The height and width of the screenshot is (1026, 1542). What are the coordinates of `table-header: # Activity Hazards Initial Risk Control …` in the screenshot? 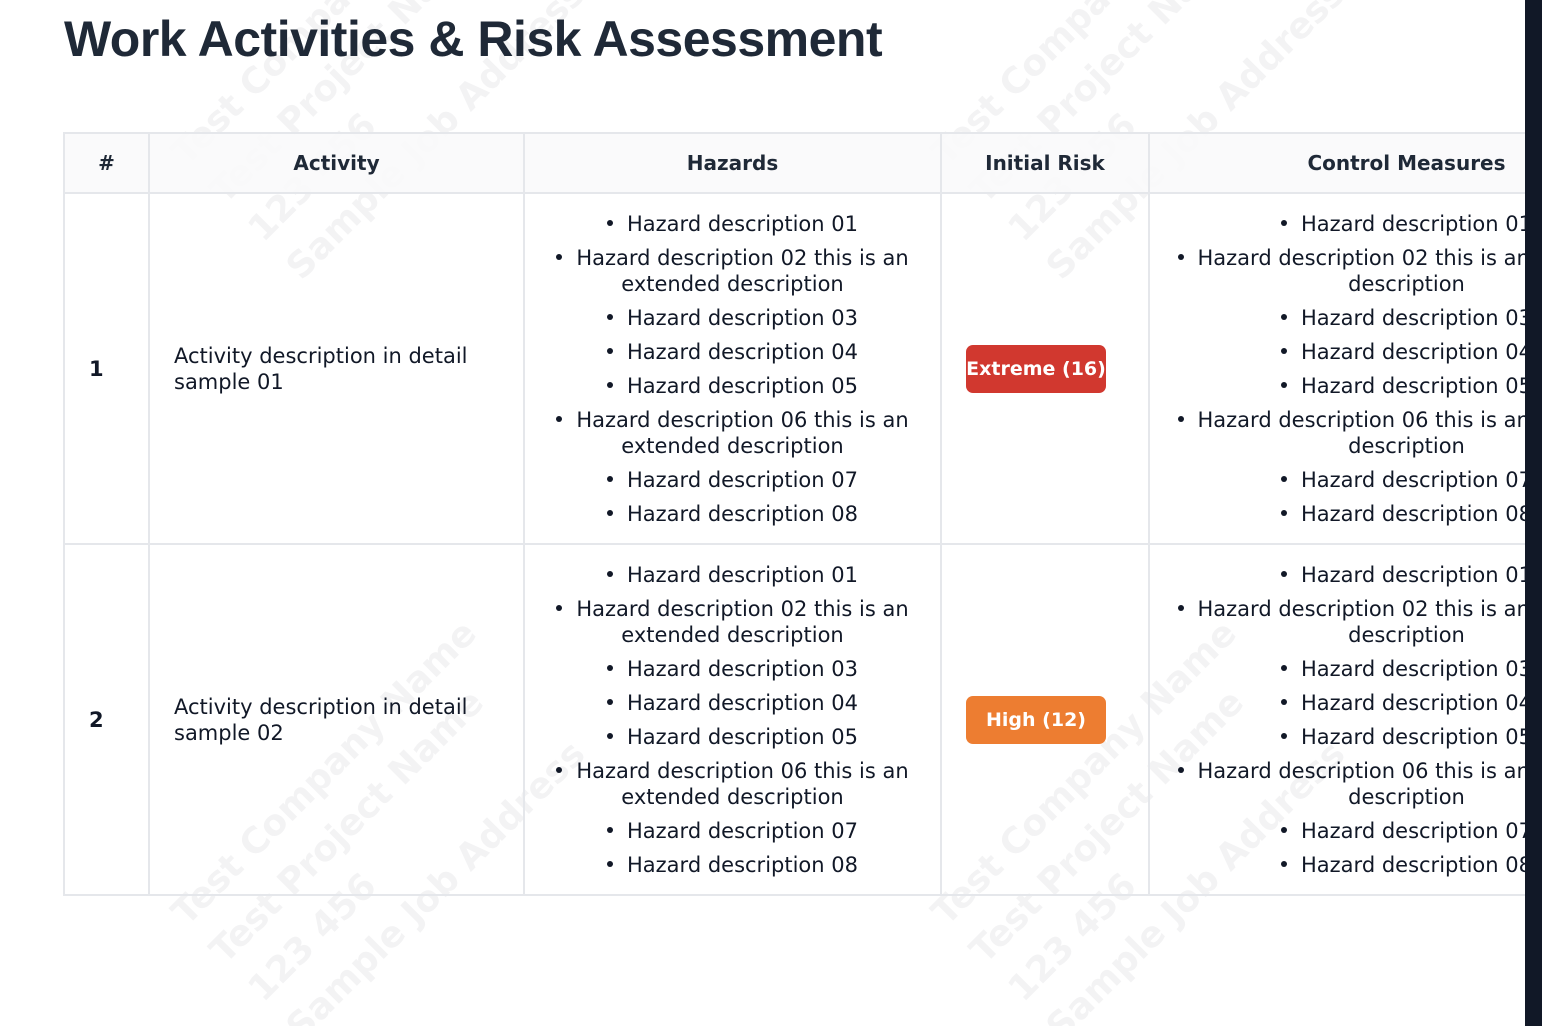 It's located at (794, 163).